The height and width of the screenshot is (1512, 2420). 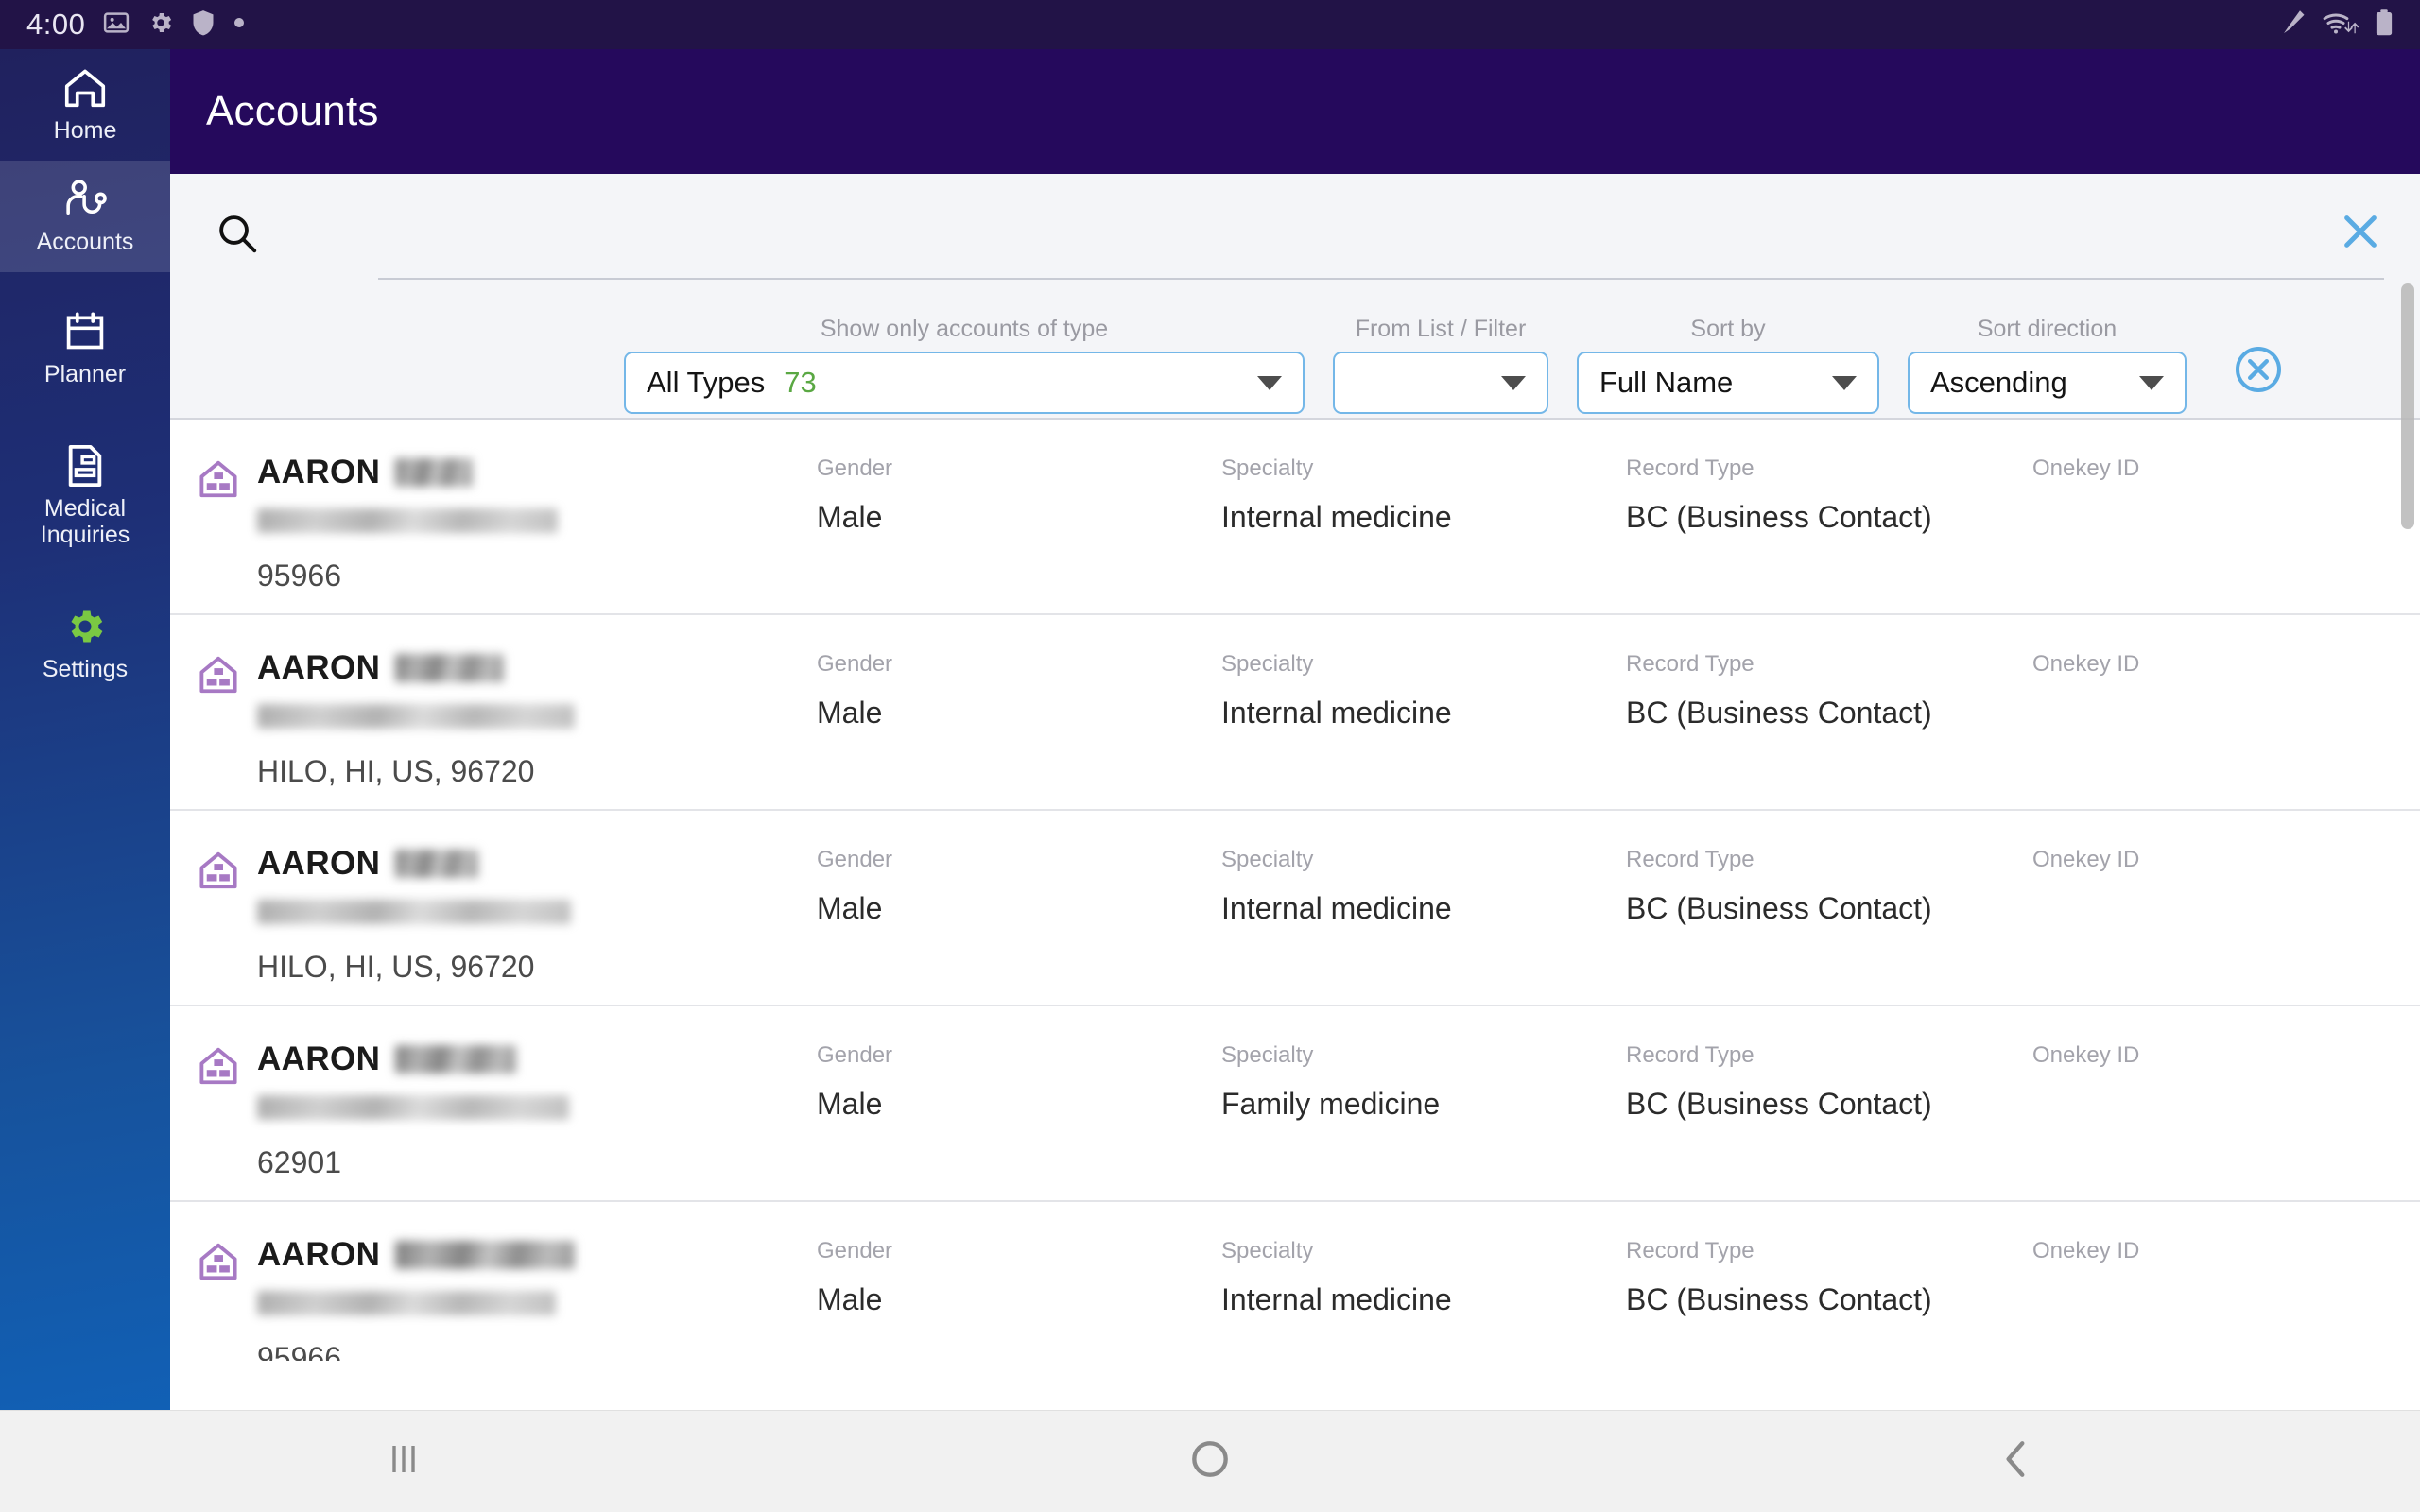 I want to click on sidebar-item-home: Home, so click(x=85, y=105).